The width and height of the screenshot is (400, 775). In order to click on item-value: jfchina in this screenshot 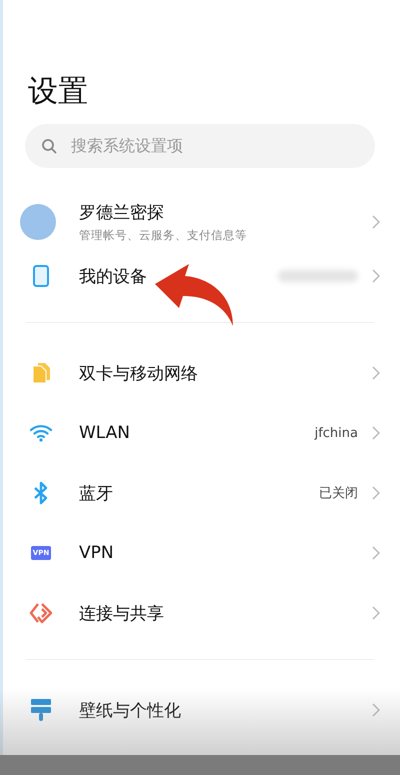, I will do `click(336, 433)`.